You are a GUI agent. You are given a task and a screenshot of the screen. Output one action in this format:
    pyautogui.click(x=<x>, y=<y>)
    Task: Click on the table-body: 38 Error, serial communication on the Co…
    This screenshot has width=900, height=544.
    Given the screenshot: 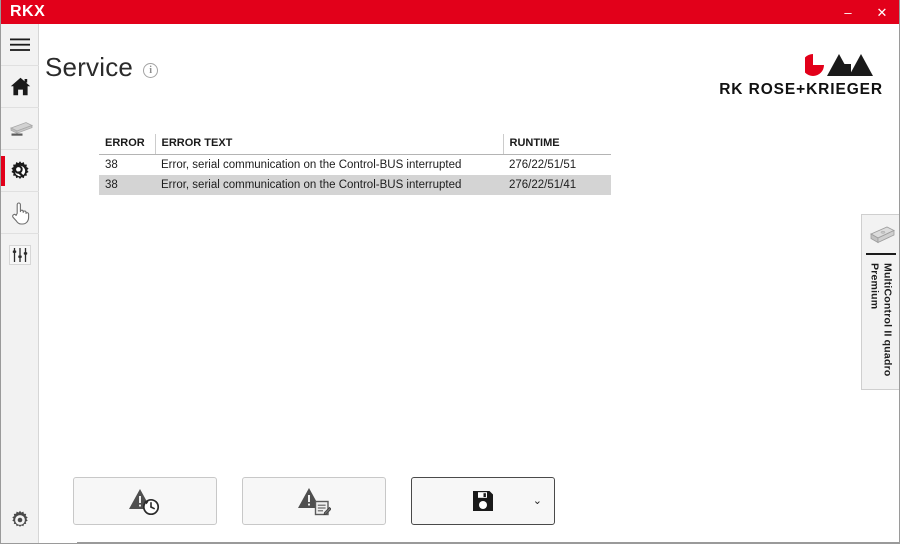 What is the action you would take?
    pyautogui.click(x=355, y=175)
    